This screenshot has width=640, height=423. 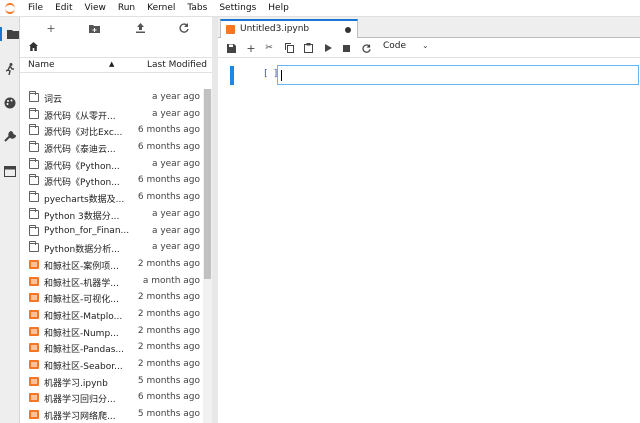 I want to click on menu-help: Help, so click(x=278, y=8).